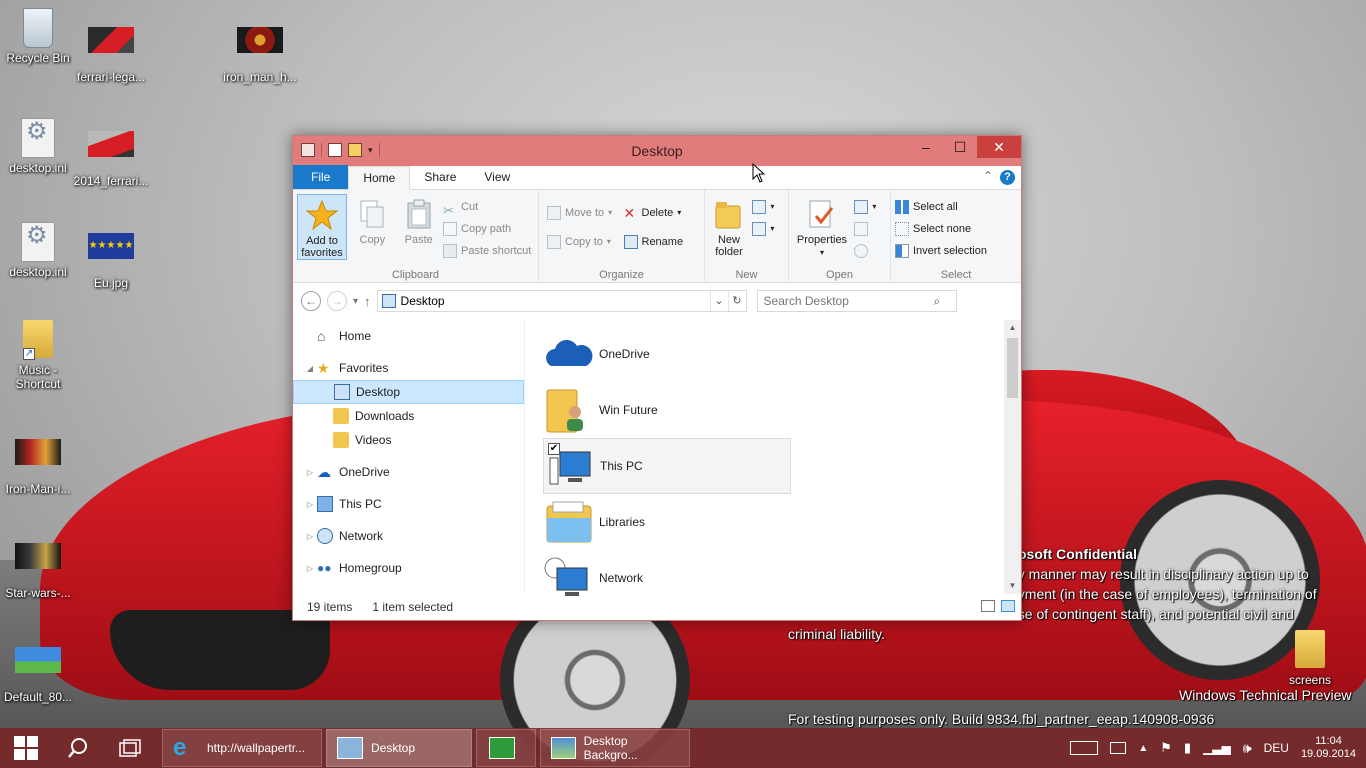  Describe the element at coordinates (667, 354) in the screenshot. I see `file-item-onedrive: OneDrive` at that location.